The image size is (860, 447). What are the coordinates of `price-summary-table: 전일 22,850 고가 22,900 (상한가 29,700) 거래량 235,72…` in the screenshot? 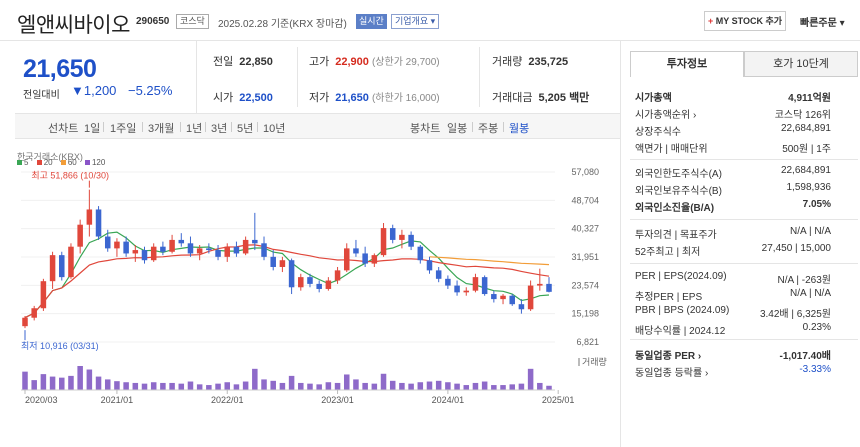 It's located at (408, 77).